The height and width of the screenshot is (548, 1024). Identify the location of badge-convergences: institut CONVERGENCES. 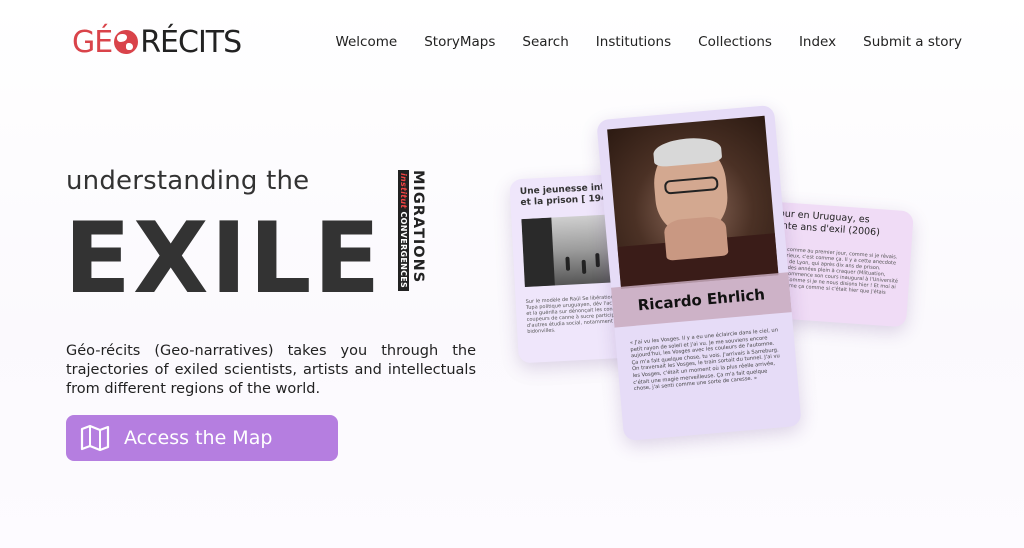
(403, 231).